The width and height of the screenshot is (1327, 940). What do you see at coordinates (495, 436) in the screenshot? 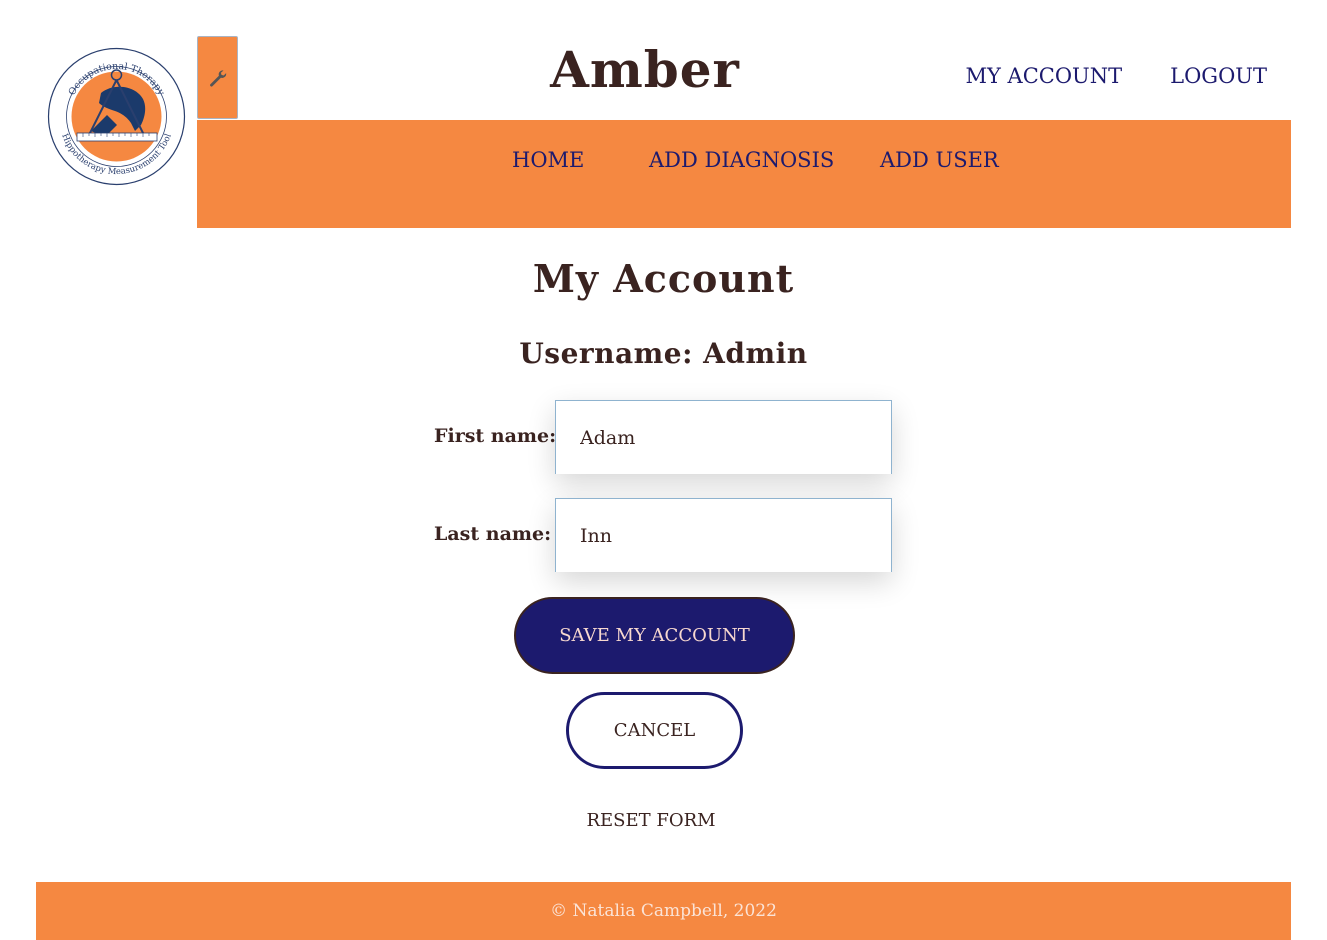
I see `first-name-label: First name:` at bounding box center [495, 436].